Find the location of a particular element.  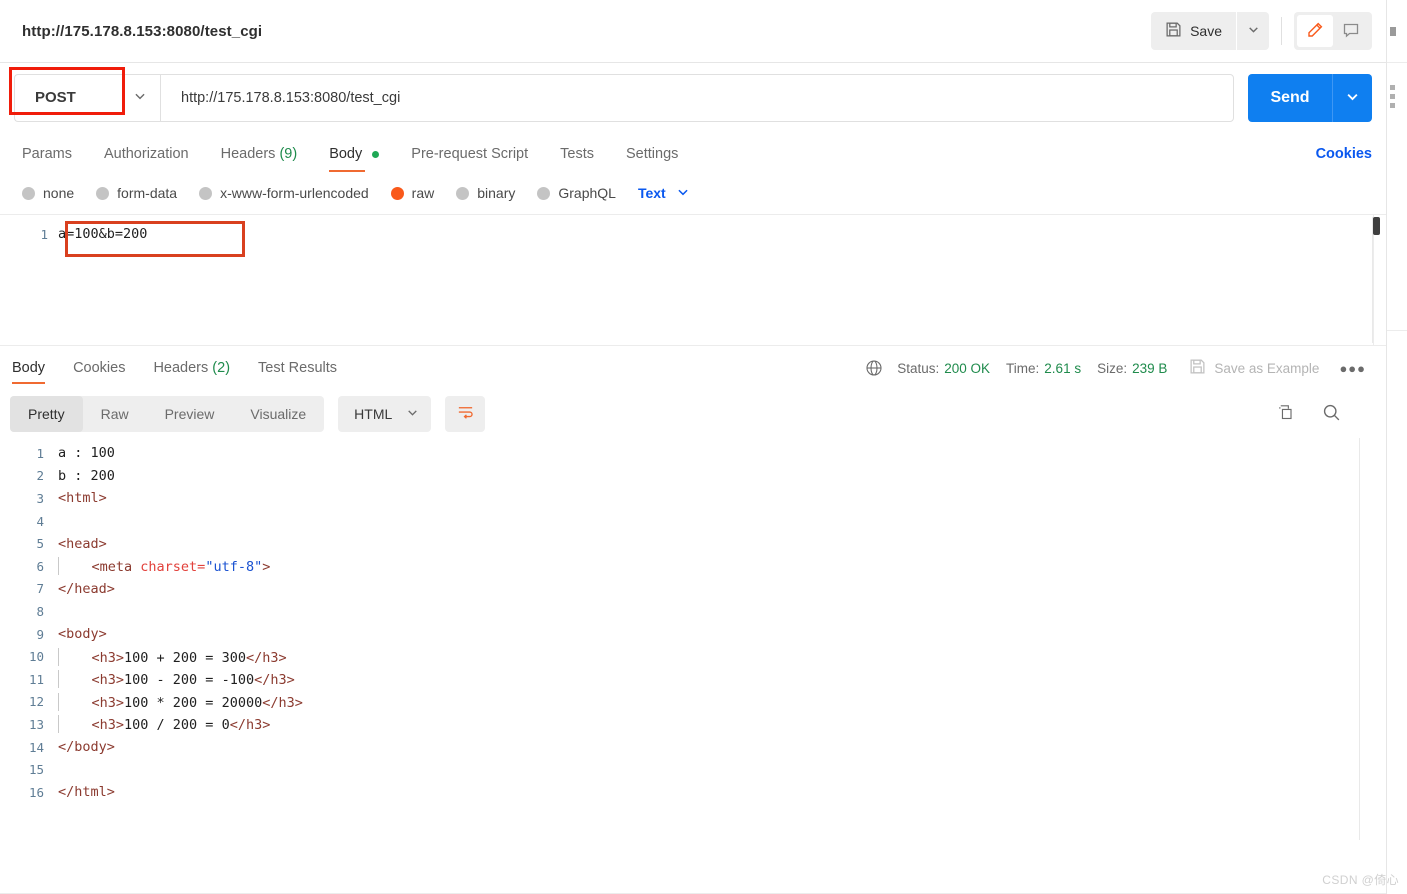

code-token: </body> is located at coordinates (86, 747).